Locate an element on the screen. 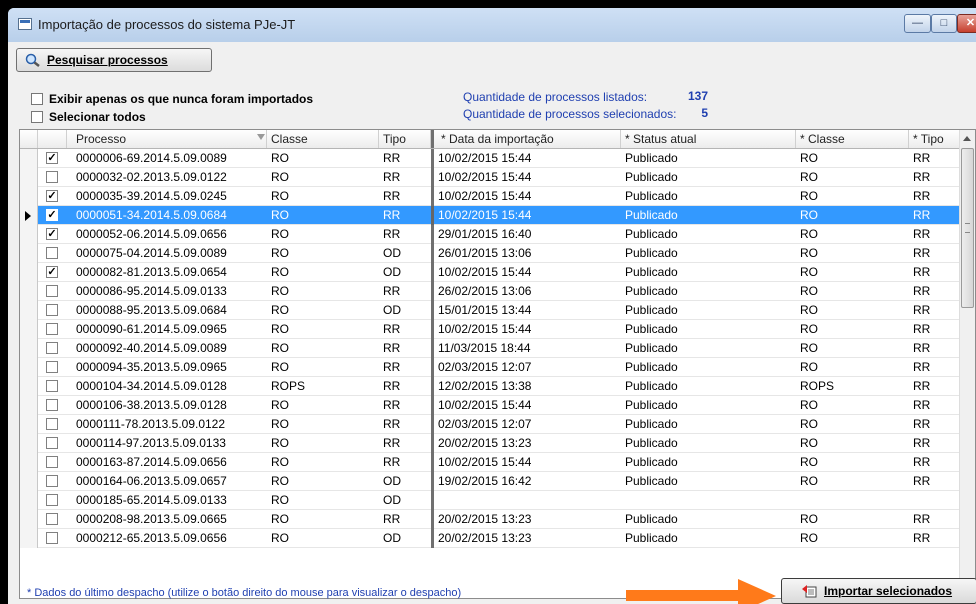 The image size is (976, 604). scroll-thumb is located at coordinates (967, 228).